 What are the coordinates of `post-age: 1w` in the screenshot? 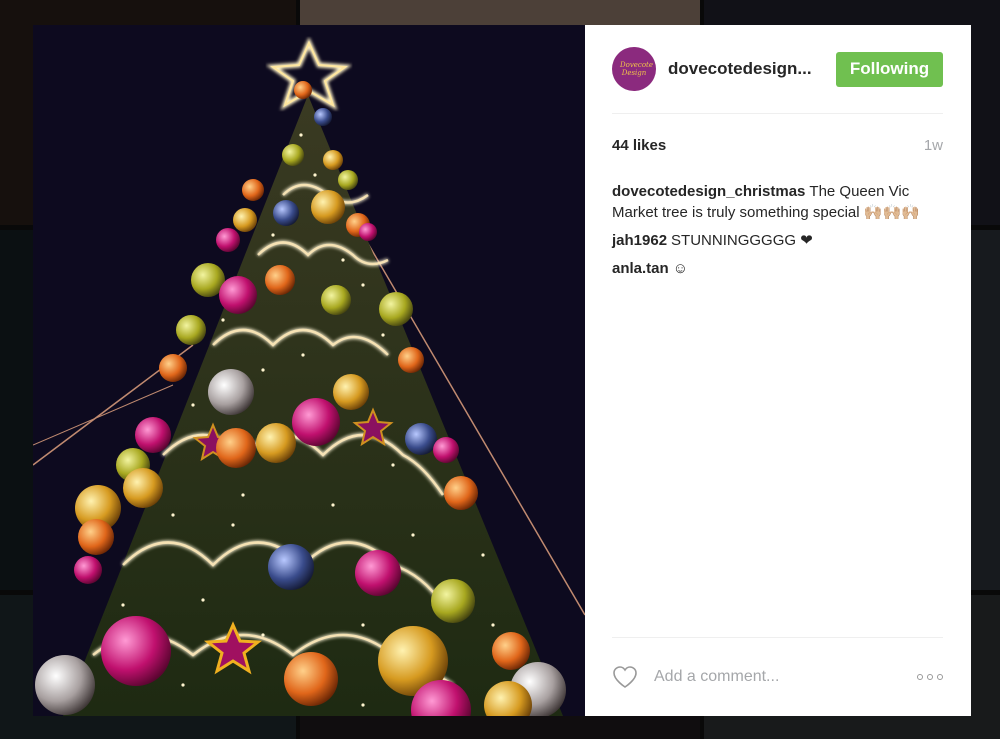 It's located at (933, 145).